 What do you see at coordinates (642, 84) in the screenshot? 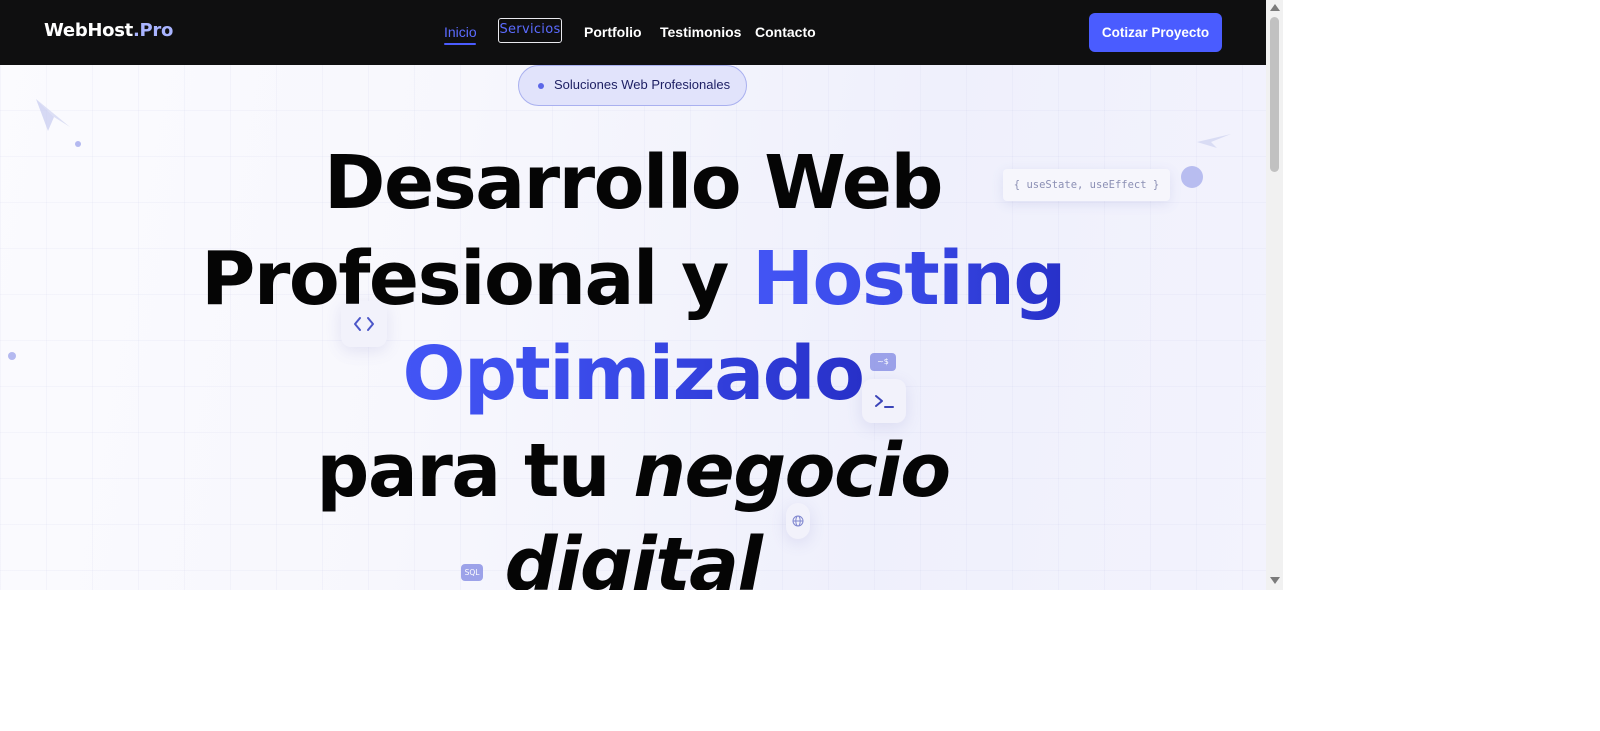
I see `badge-label: Soluciones Web Profesionales` at bounding box center [642, 84].